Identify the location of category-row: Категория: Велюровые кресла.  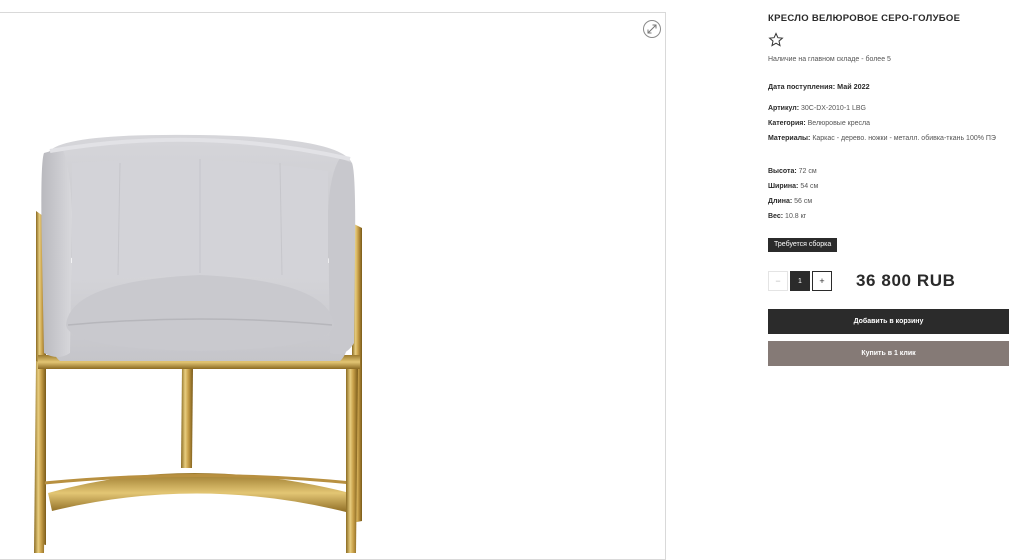
(819, 124).